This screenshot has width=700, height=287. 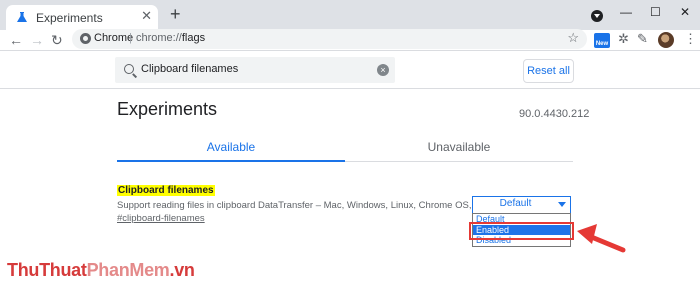 What do you see at coordinates (167, 109) in the screenshot?
I see `page-title: Experiments` at bounding box center [167, 109].